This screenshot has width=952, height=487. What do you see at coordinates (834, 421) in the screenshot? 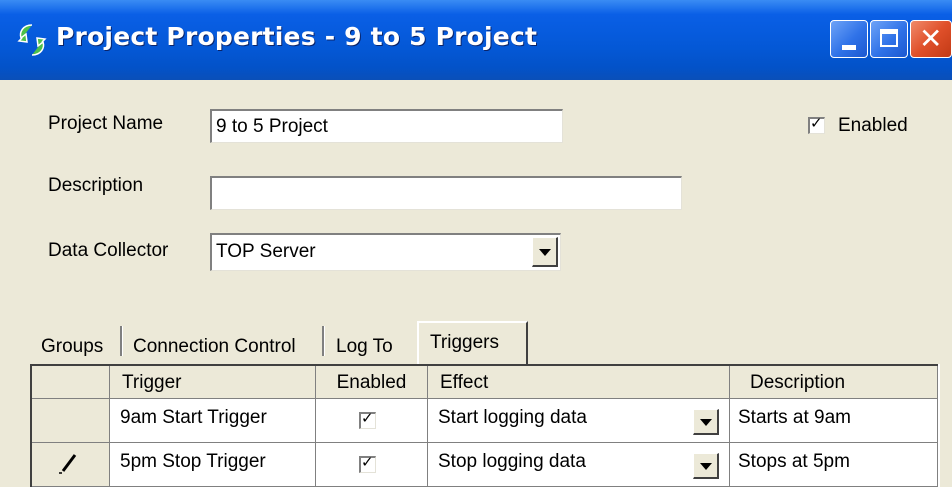
I see `trigger-description-cell: Starts at 9am` at bounding box center [834, 421].